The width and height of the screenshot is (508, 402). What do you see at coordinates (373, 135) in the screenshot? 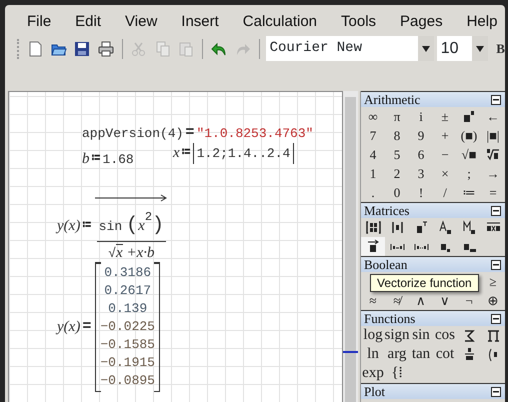
I see `palette-button: 7` at bounding box center [373, 135].